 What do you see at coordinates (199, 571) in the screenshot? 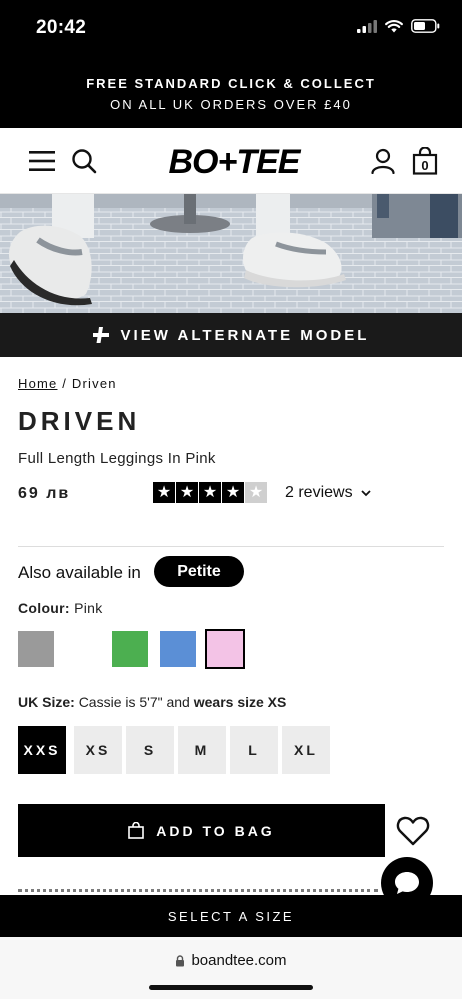
I see `petite-option-button: Petite` at bounding box center [199, 571].